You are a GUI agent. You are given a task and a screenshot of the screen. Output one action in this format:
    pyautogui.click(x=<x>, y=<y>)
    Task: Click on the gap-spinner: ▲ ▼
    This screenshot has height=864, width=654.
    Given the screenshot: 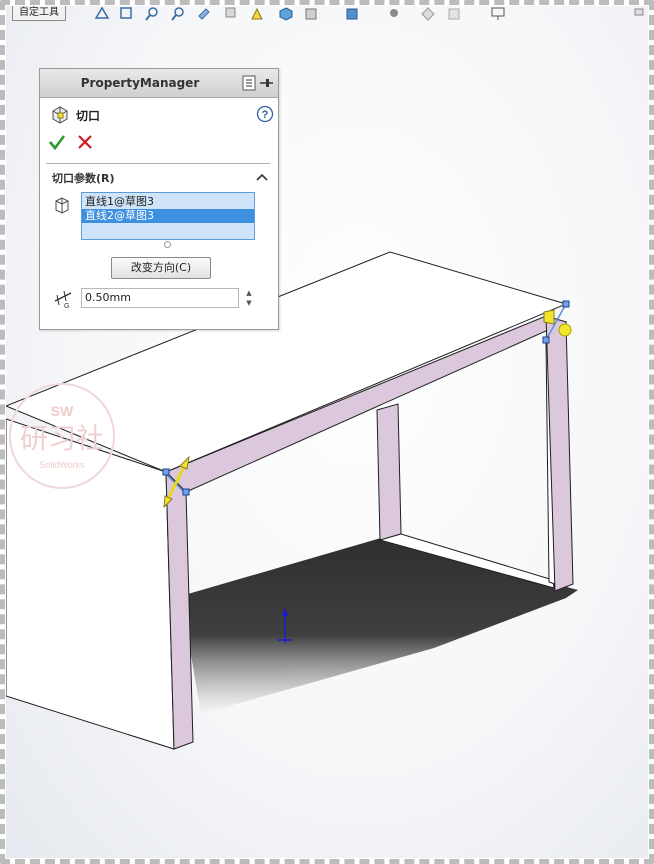 What is the action you would take?
    pyautogui.click(x=249, y=298)
    